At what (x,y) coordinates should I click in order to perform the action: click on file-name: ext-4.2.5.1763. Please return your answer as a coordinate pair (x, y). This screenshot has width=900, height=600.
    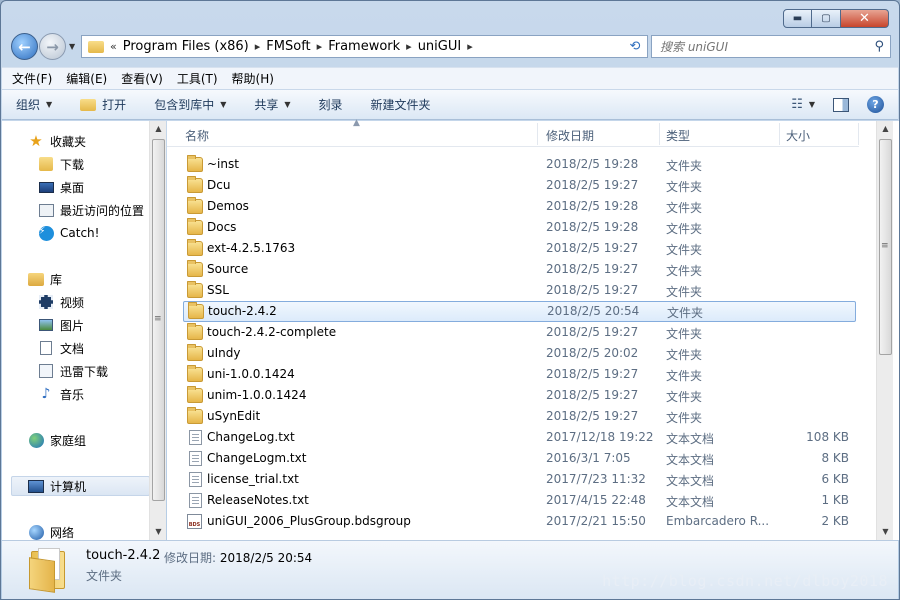
    Looking at the image, I should click on (251, 248).